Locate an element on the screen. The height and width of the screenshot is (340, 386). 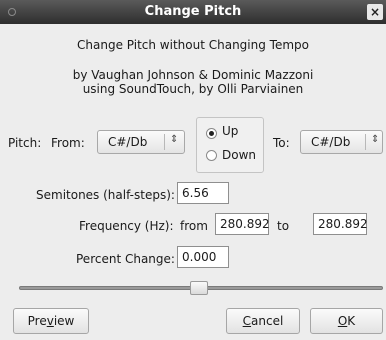
to-note-value: C#/Db is located at coordinates (331, 142).